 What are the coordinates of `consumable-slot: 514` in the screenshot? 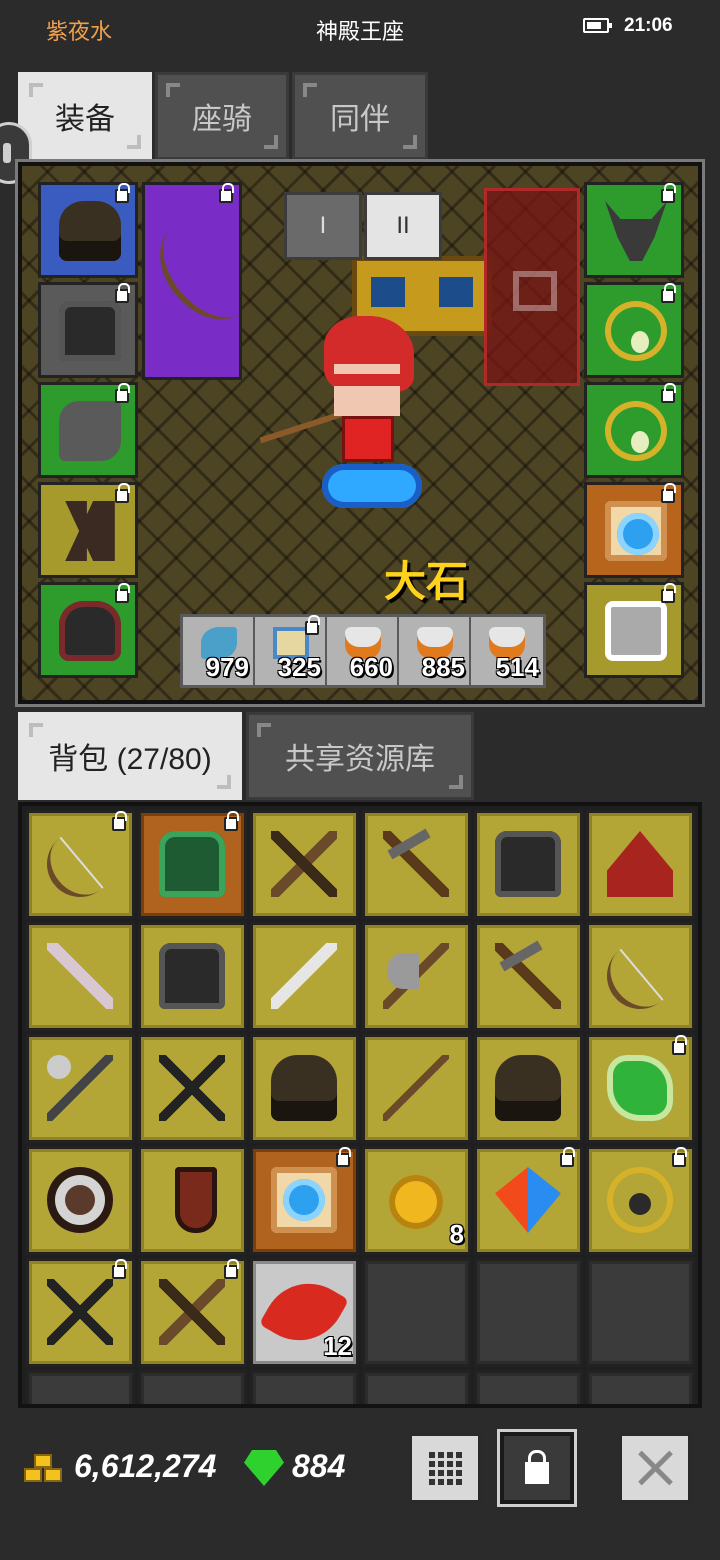 It's located at (507, 651).